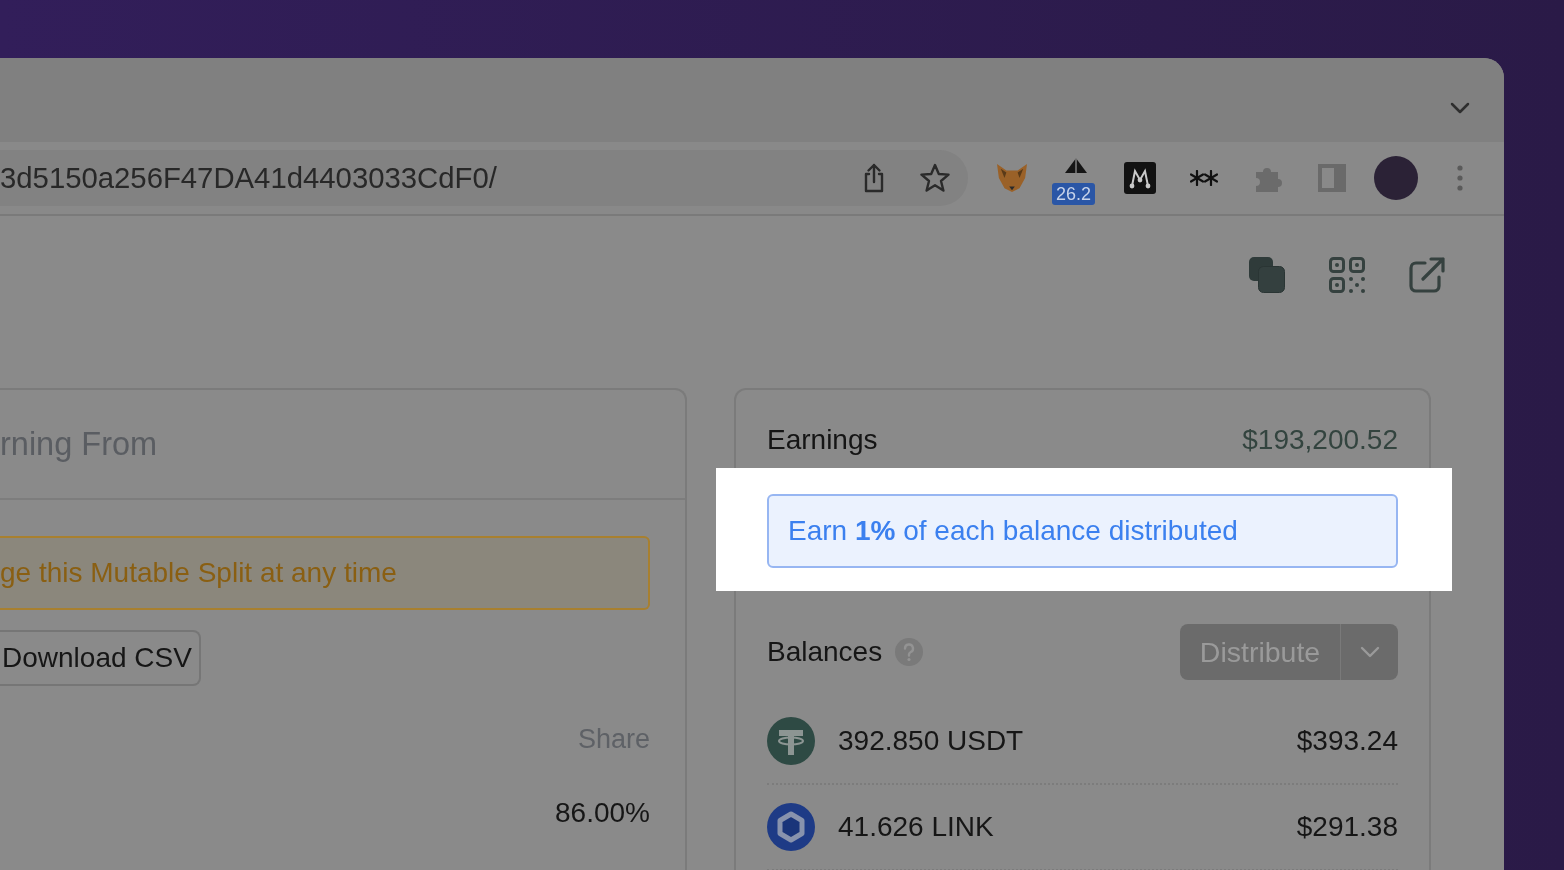 The height and width of the screenshot is (870, 1564). I want to click on copy-icon, so click(1267, 275).